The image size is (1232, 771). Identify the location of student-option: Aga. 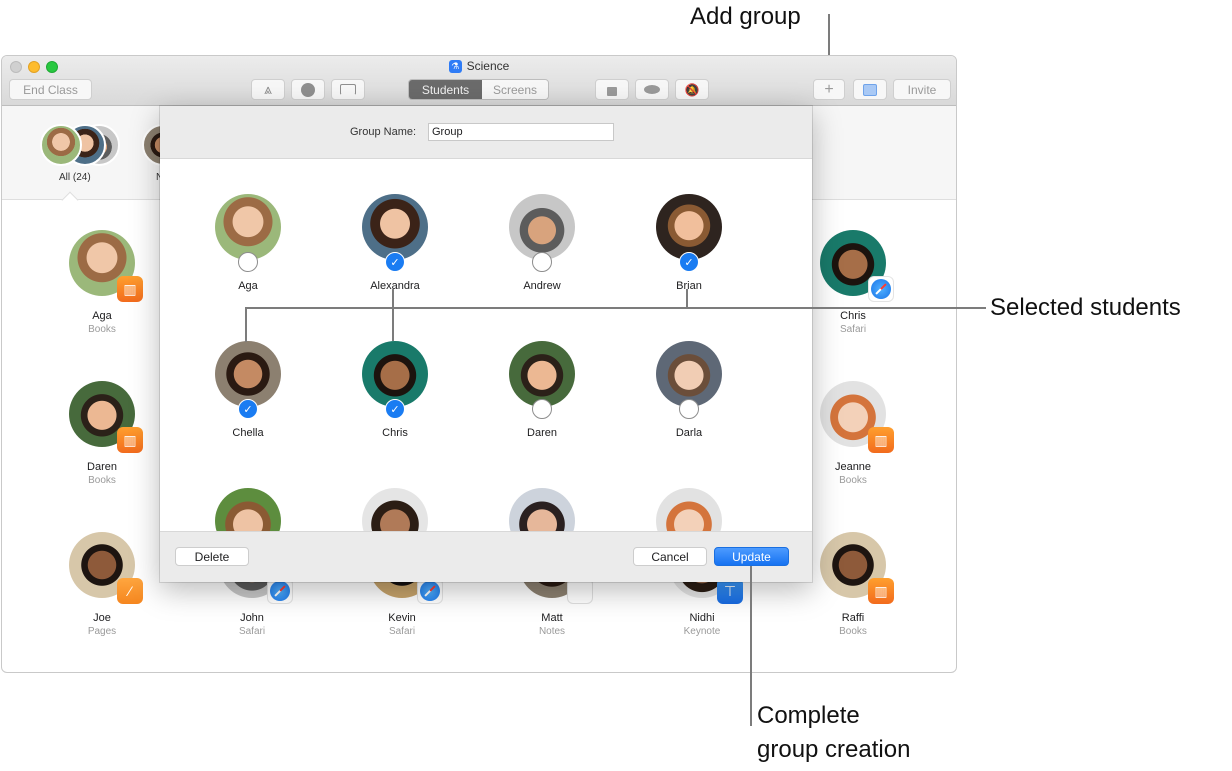
(248, 243).